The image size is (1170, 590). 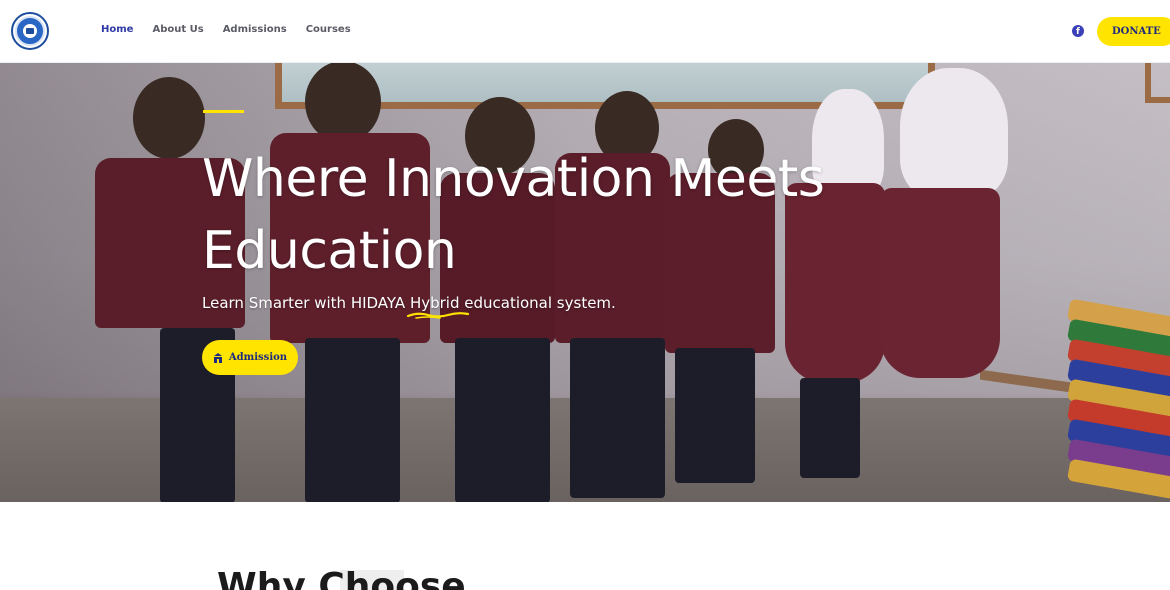 I want to click on book-icon, so click(x=30, y=31).